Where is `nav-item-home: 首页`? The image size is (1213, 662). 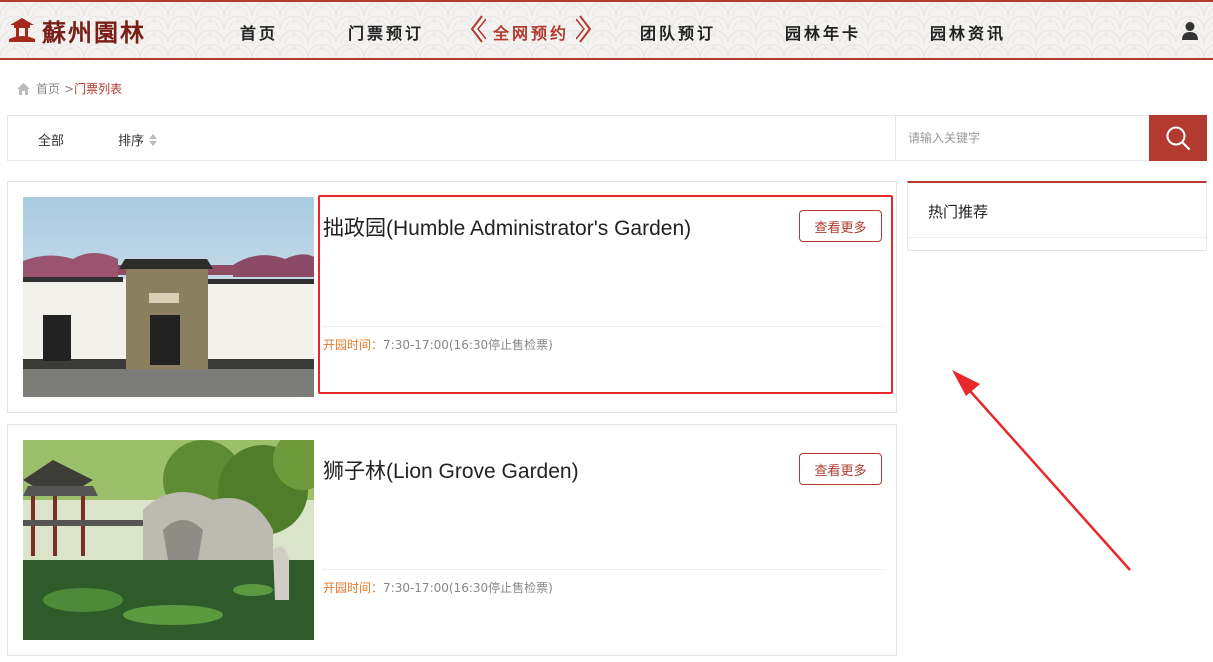
nav-item-home: 首页 is located at coordinates (259, 32).